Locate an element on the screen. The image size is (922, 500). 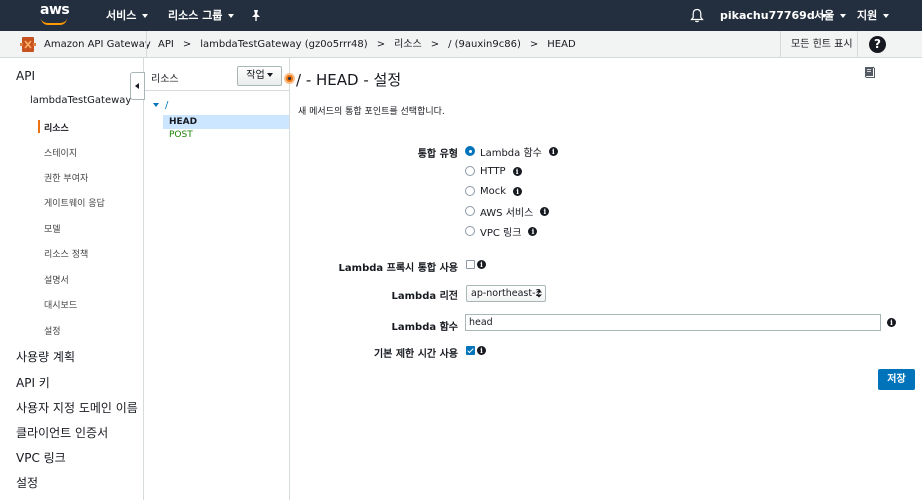
radio-http: HTTP i is located at coordinates (493, 171).